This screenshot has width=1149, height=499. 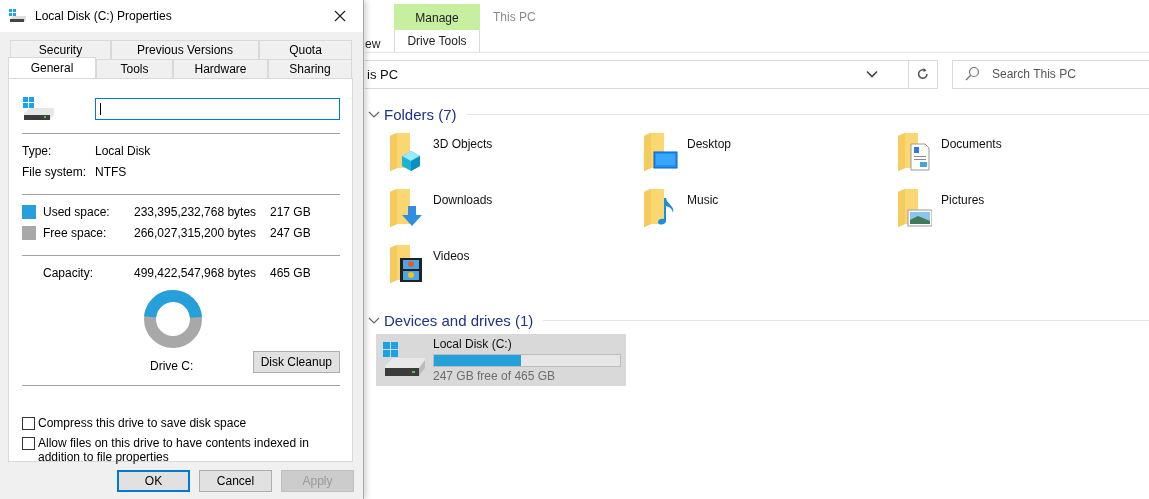 What do you see at coordinates (196, 272) in the screenshot?
I see `capacity-bytes: 499,422,547,968 bytes` at bounding box center [196, 272].